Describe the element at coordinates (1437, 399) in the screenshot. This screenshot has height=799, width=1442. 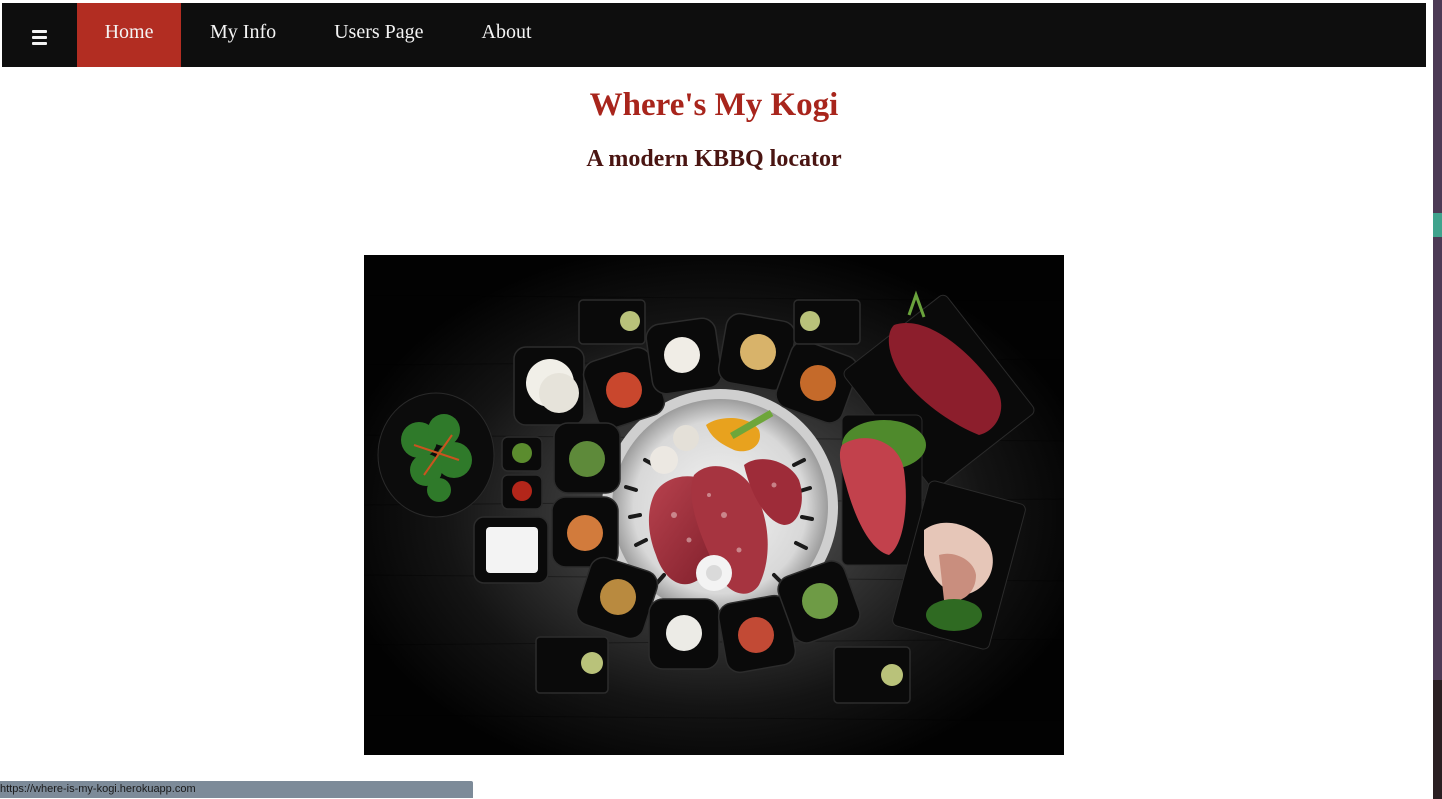
I see `adjacent-window-edge` at that location.